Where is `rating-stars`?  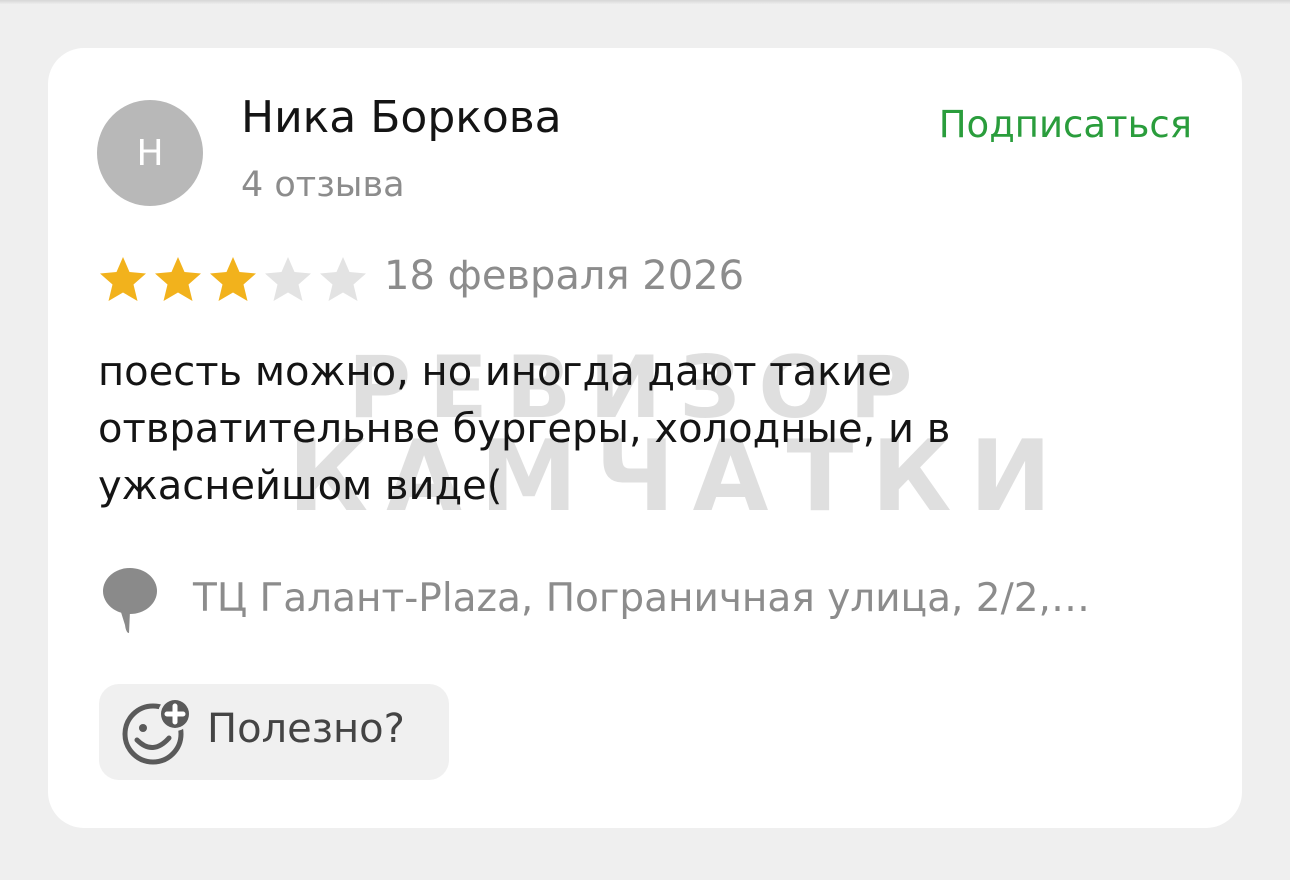
rating-stars is located at coordinates (233, 278).